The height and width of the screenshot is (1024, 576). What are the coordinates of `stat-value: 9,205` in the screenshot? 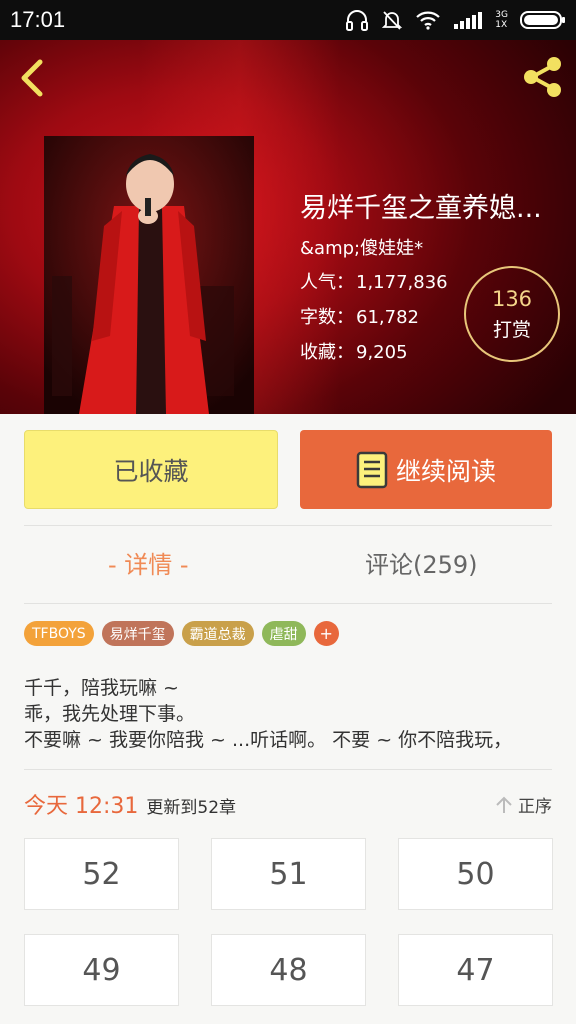 It's located at (382, 352).